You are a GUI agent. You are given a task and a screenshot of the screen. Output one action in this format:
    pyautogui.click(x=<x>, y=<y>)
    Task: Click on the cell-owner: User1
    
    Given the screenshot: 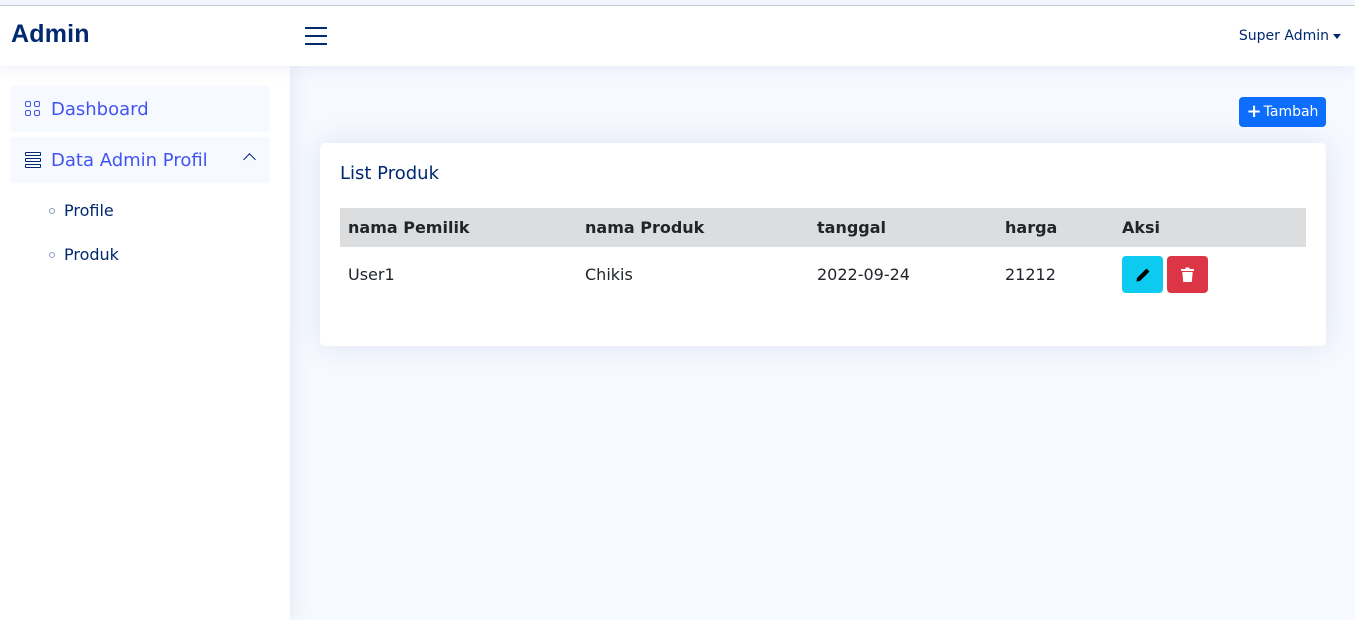 What is the action you would take?
    pyautogui.click(x=371, y=274)
    